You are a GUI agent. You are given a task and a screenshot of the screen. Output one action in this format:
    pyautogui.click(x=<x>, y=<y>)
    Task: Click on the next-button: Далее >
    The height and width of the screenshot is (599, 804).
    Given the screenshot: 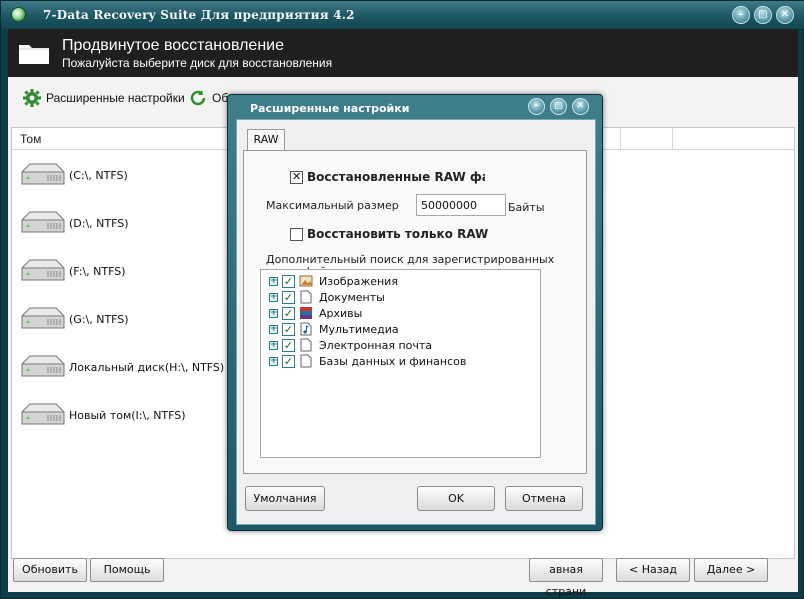 What is the action you would take?
    pyautogui.click(x=731, y=570)
    